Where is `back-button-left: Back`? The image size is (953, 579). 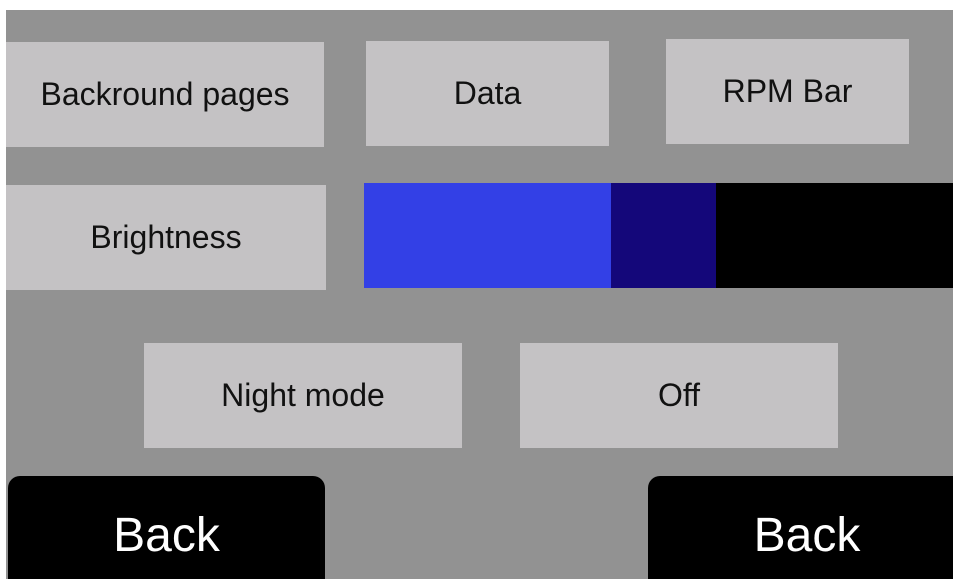
back-button-left: Back is located at coordinates (166, 527).